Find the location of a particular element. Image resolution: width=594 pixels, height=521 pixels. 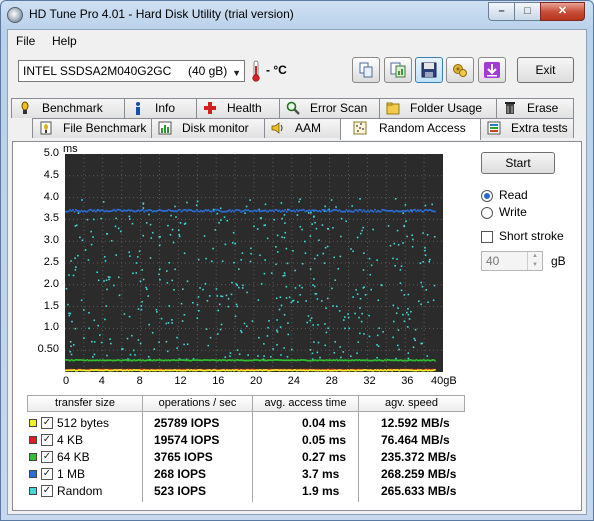

start-button: Start is located at coordinates (518, 163).